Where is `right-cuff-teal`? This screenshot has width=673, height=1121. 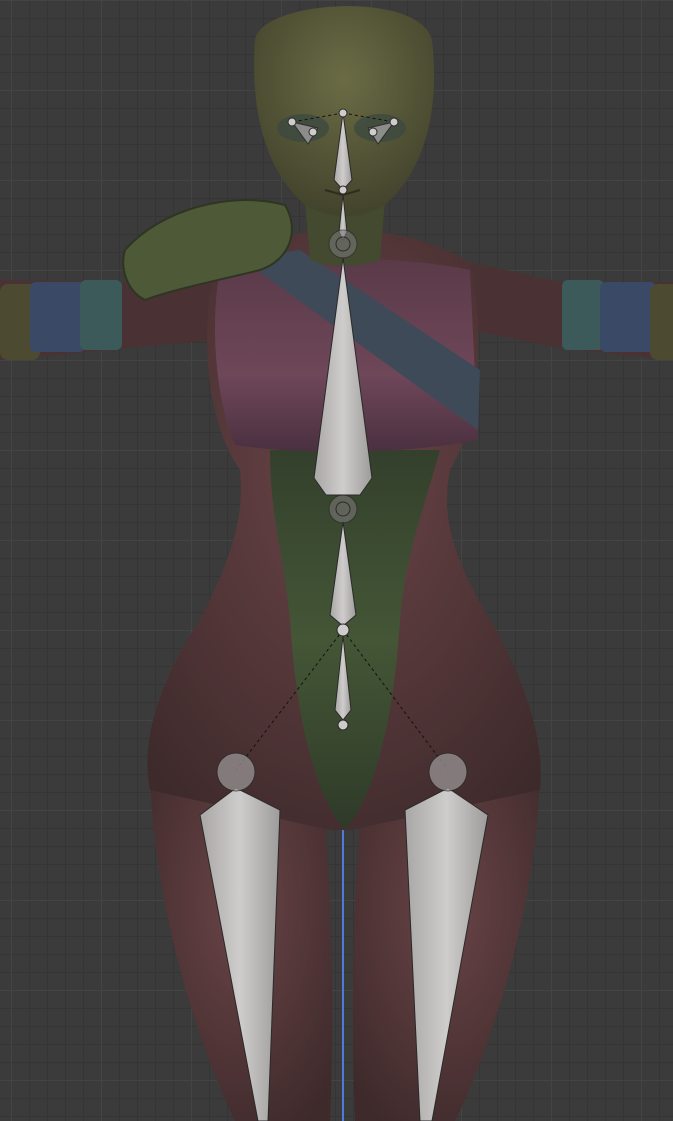 right-cuff-teal is located at coordinates (583, 315).